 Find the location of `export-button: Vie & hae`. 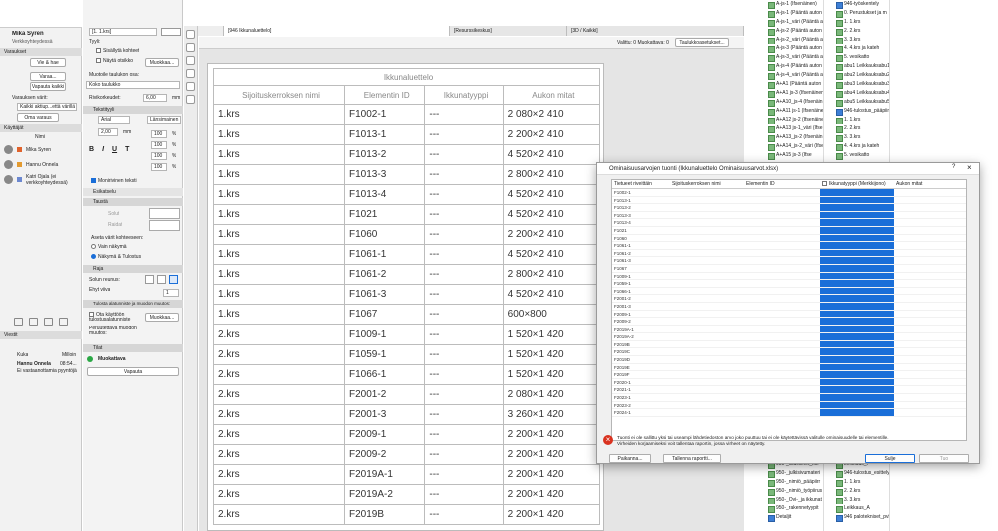

export-button: Vie & hae is located at coordinates (48, 62).